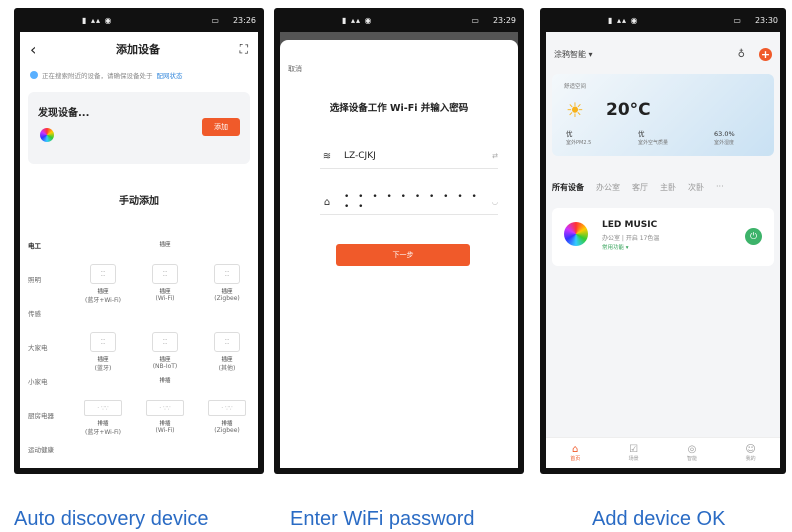  What do you see at coordinates (615, 247) in the screenshot?
I see `common-functions: 常用功能 ▾` at bounding box center [615, 247].